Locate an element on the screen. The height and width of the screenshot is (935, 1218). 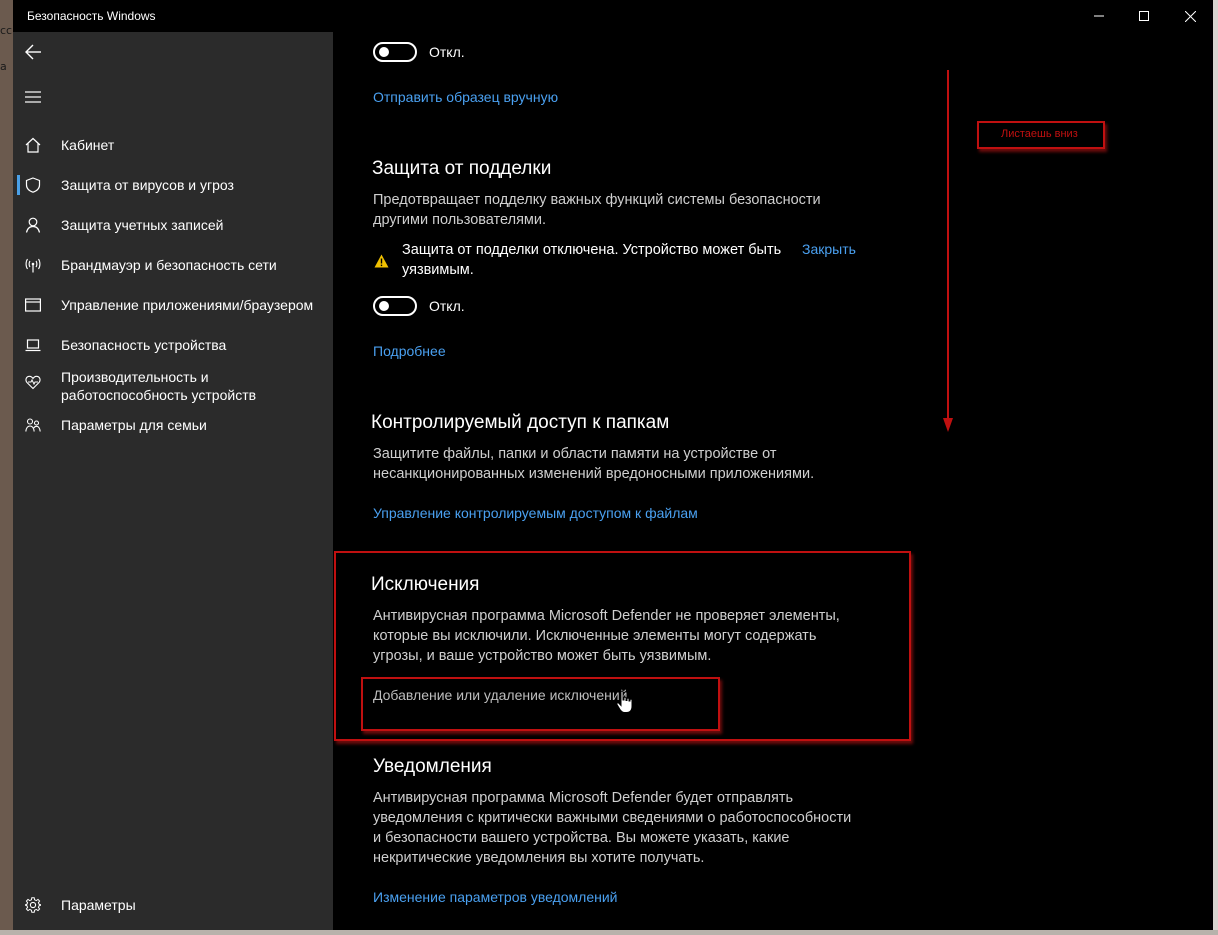
wireless-icon is located at coordinates (33, 265).